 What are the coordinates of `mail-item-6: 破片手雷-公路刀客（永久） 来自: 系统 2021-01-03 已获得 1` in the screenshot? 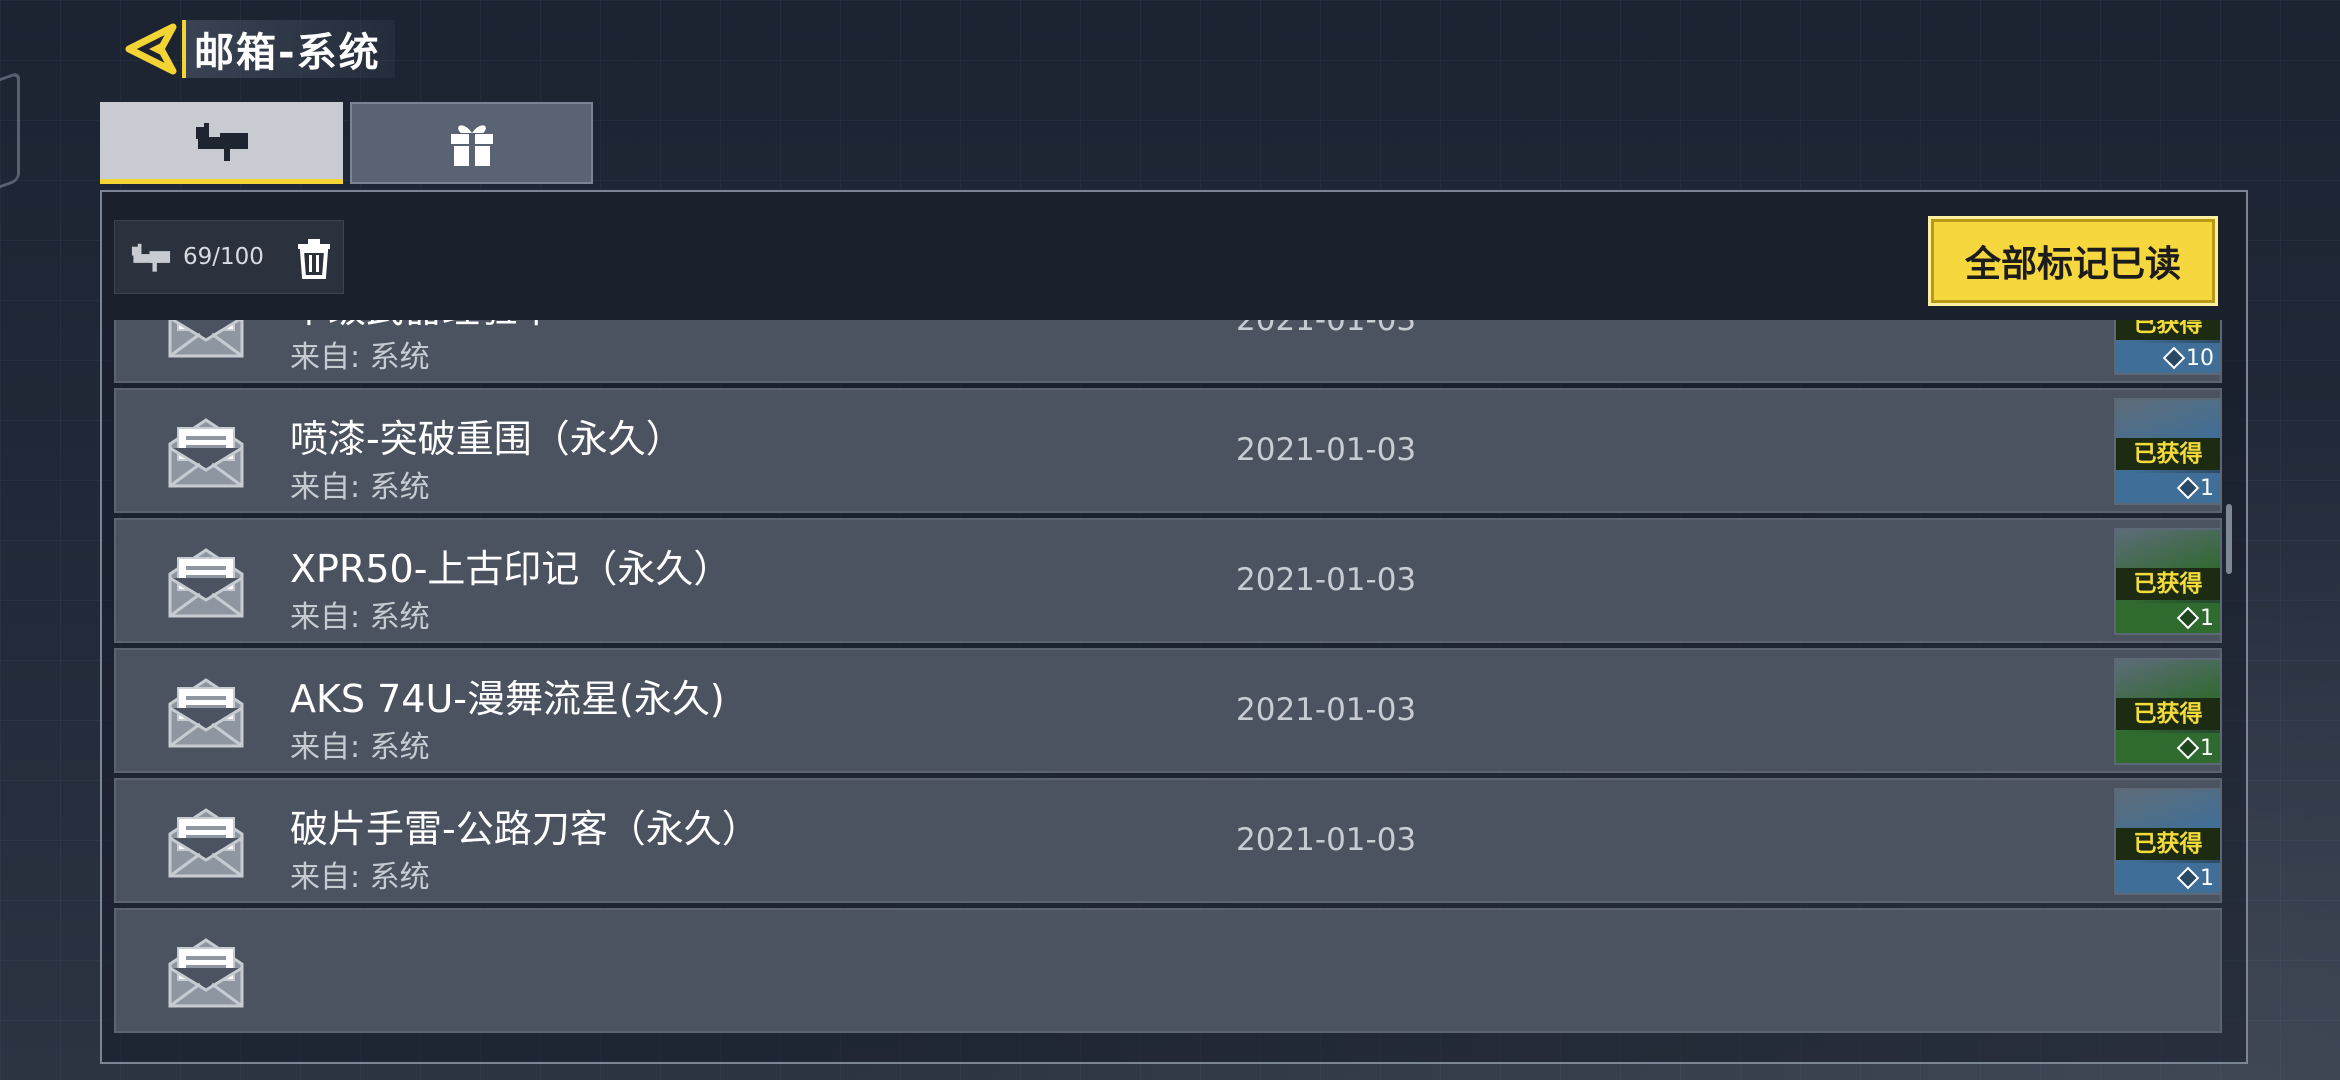 It's located at (1168, 840).